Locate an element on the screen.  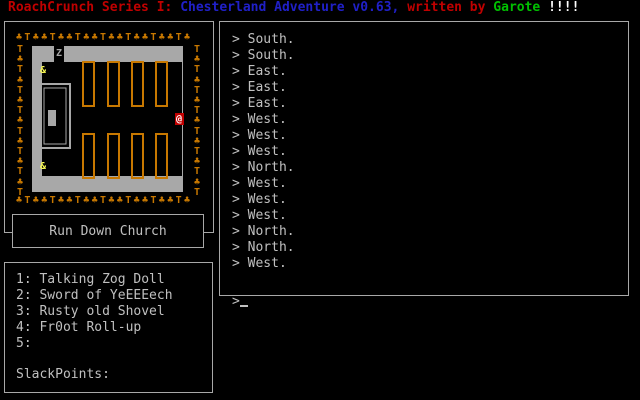
inventory-item-label: Talking Zog Doll is located at coordinates (102, 279).